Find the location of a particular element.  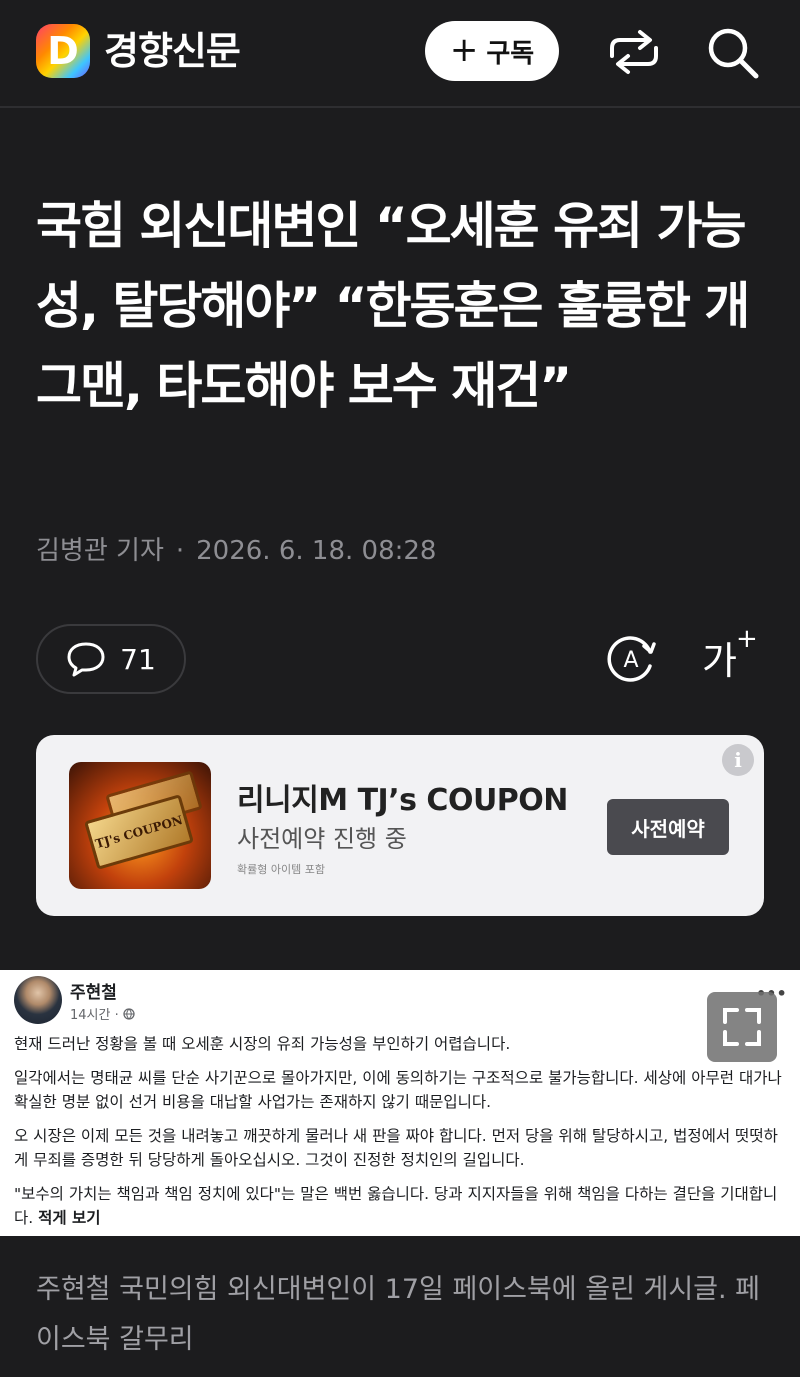

expand-image-button is located at coordinates (742, 1027).